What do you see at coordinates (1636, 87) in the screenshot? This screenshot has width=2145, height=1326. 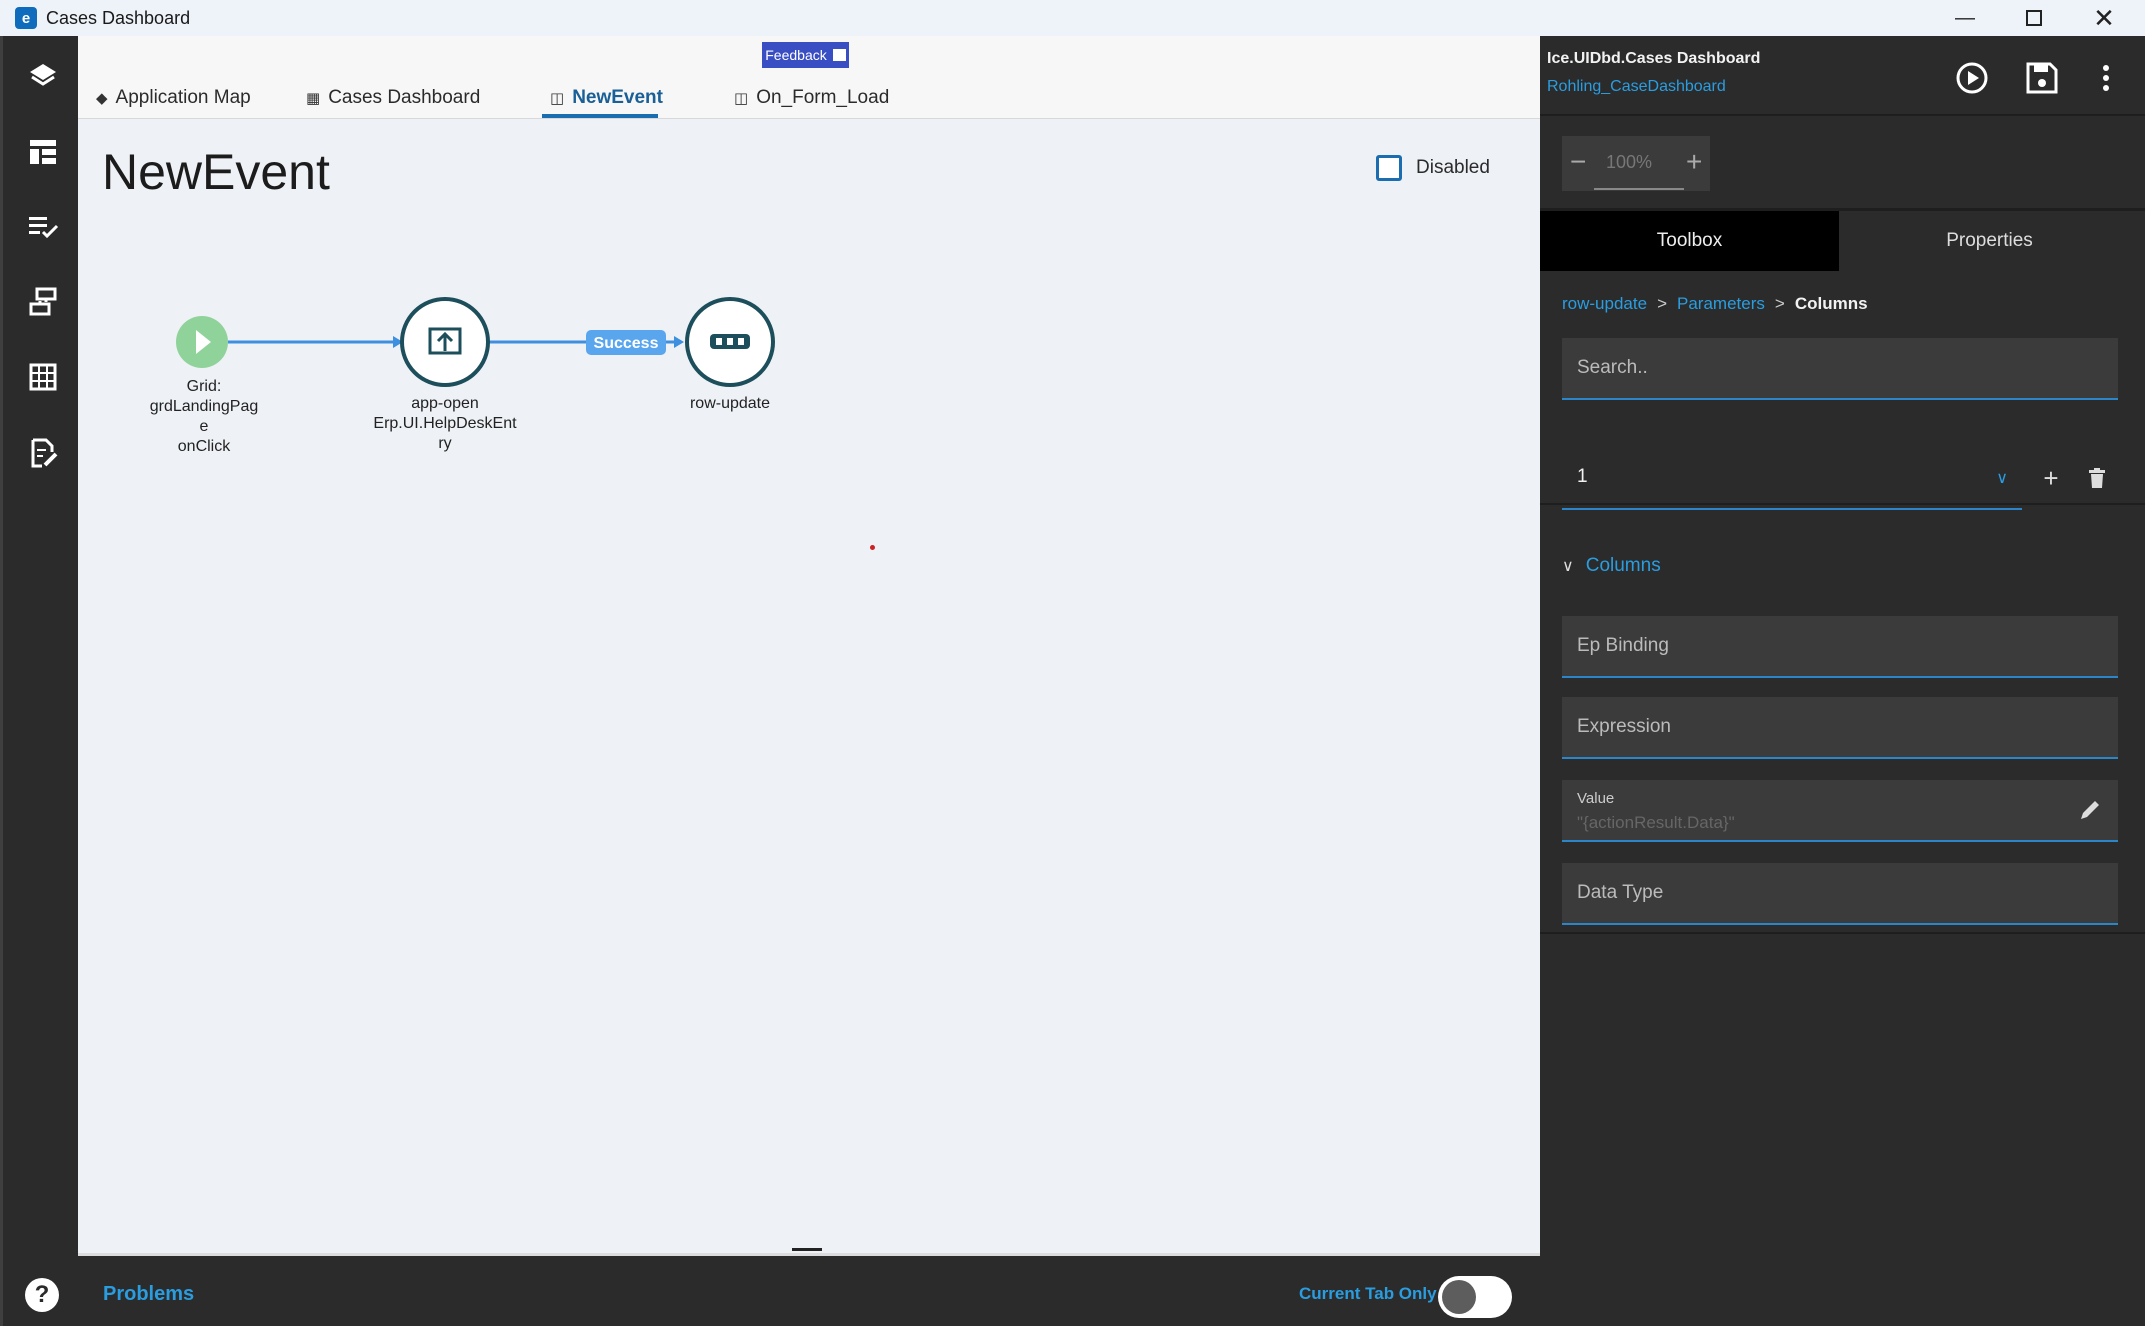 I see `panel-subtitle-link: Rohling_CaseDashboard` at bounding box center [1636, 87].